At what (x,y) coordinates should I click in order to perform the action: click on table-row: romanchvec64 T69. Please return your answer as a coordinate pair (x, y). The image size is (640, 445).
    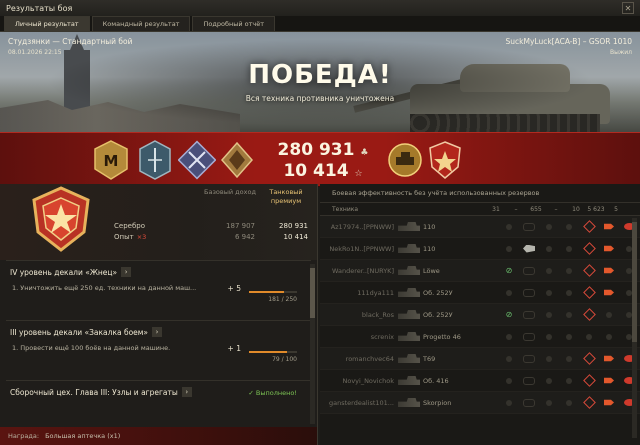
    Looking at the image, I should click on (480, 359).